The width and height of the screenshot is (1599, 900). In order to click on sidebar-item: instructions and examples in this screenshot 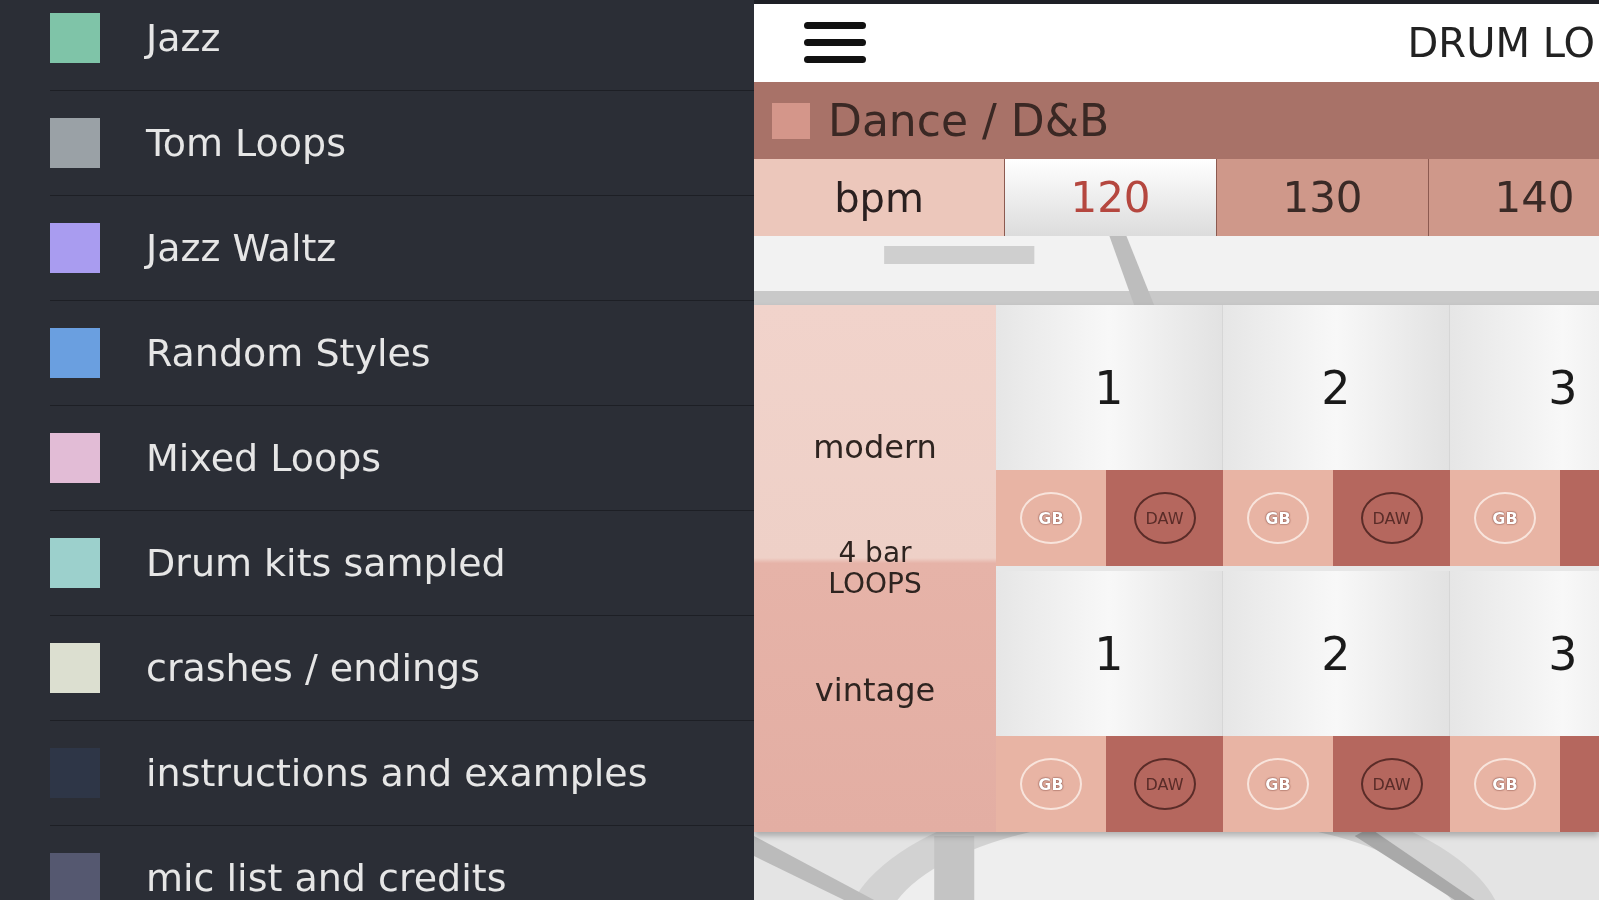, I will do `click(402, 773)`.